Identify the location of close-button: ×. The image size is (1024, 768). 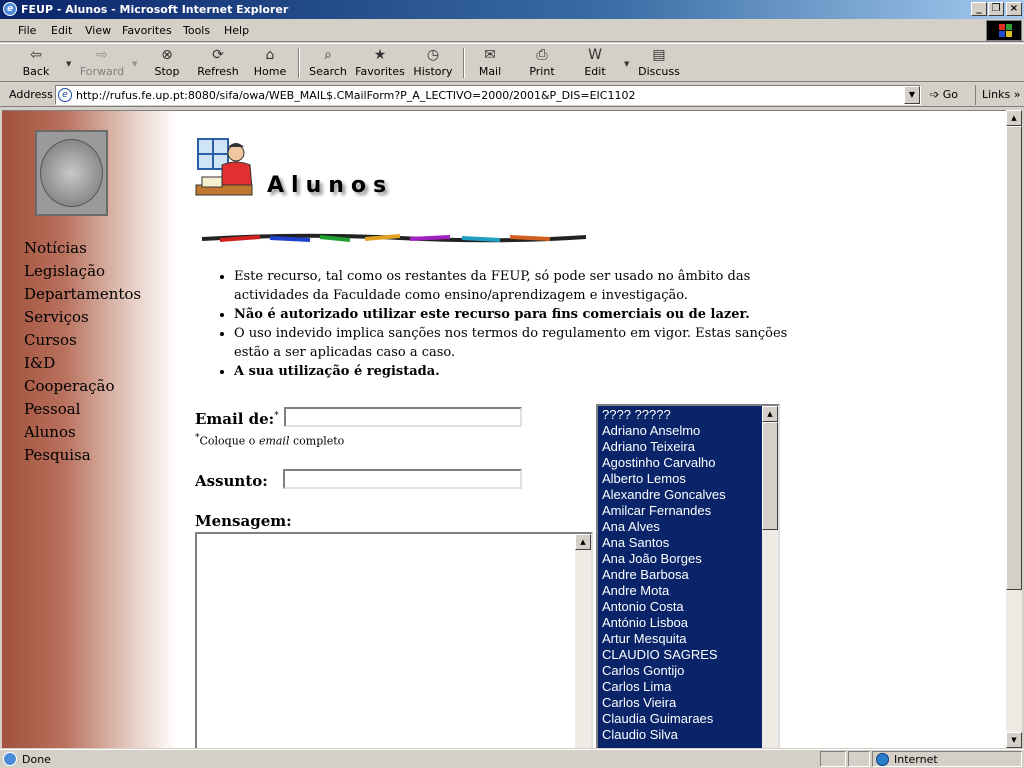
(1014, 9).